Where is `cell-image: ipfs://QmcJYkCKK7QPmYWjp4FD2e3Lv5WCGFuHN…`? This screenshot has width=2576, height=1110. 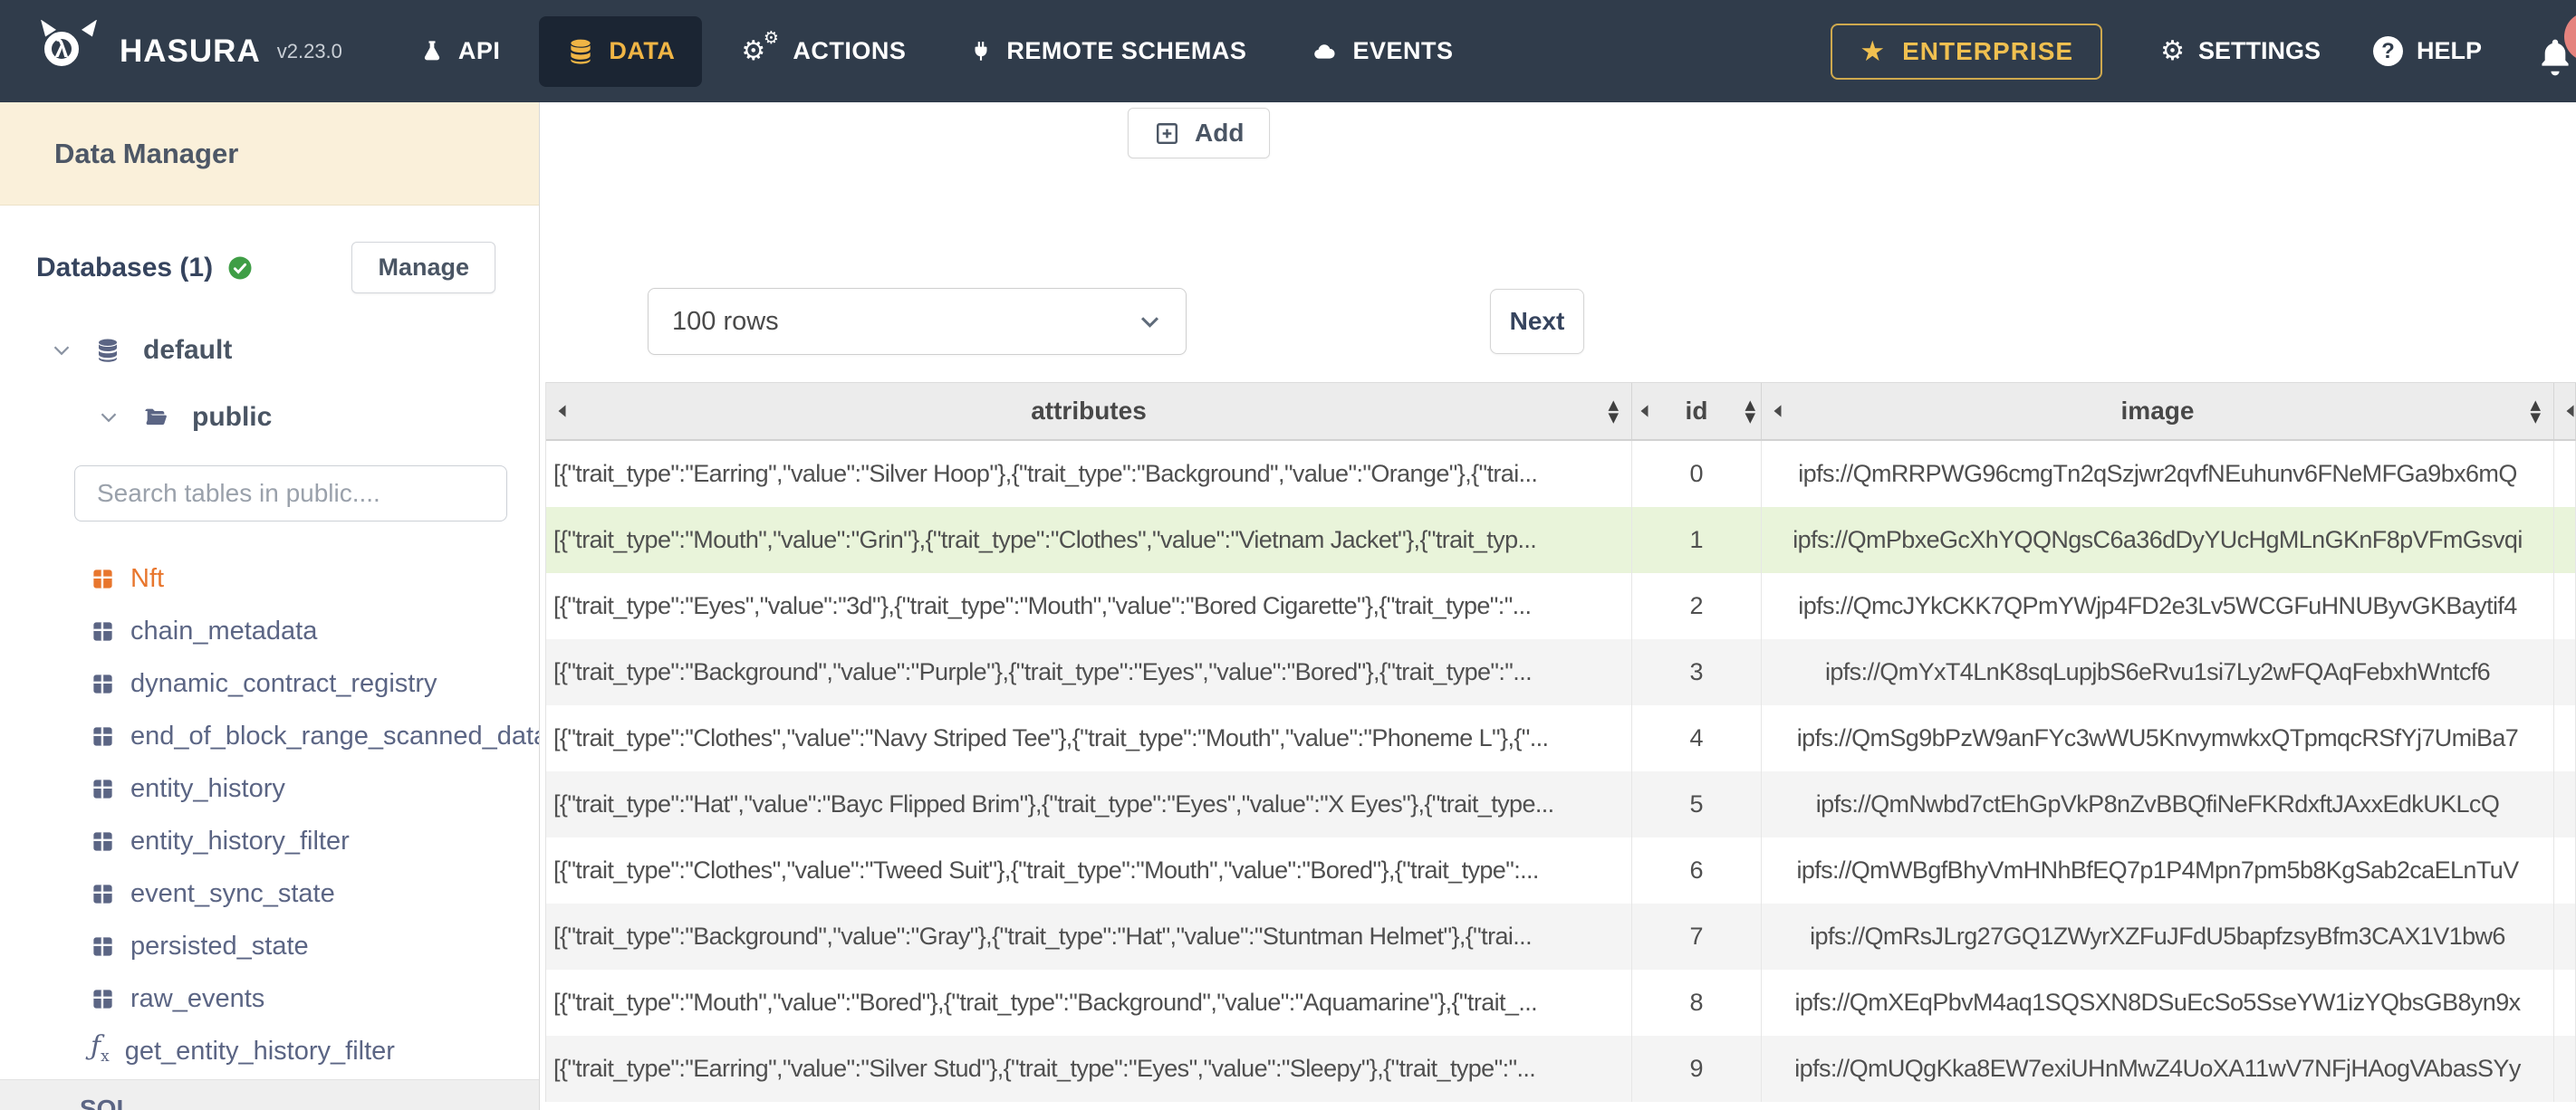 cell-image: ipfs://QmcJYkCKK7QPmYWjp4FD2e3Lv5WCGFuHN… is located at coordinates (2158, 606).